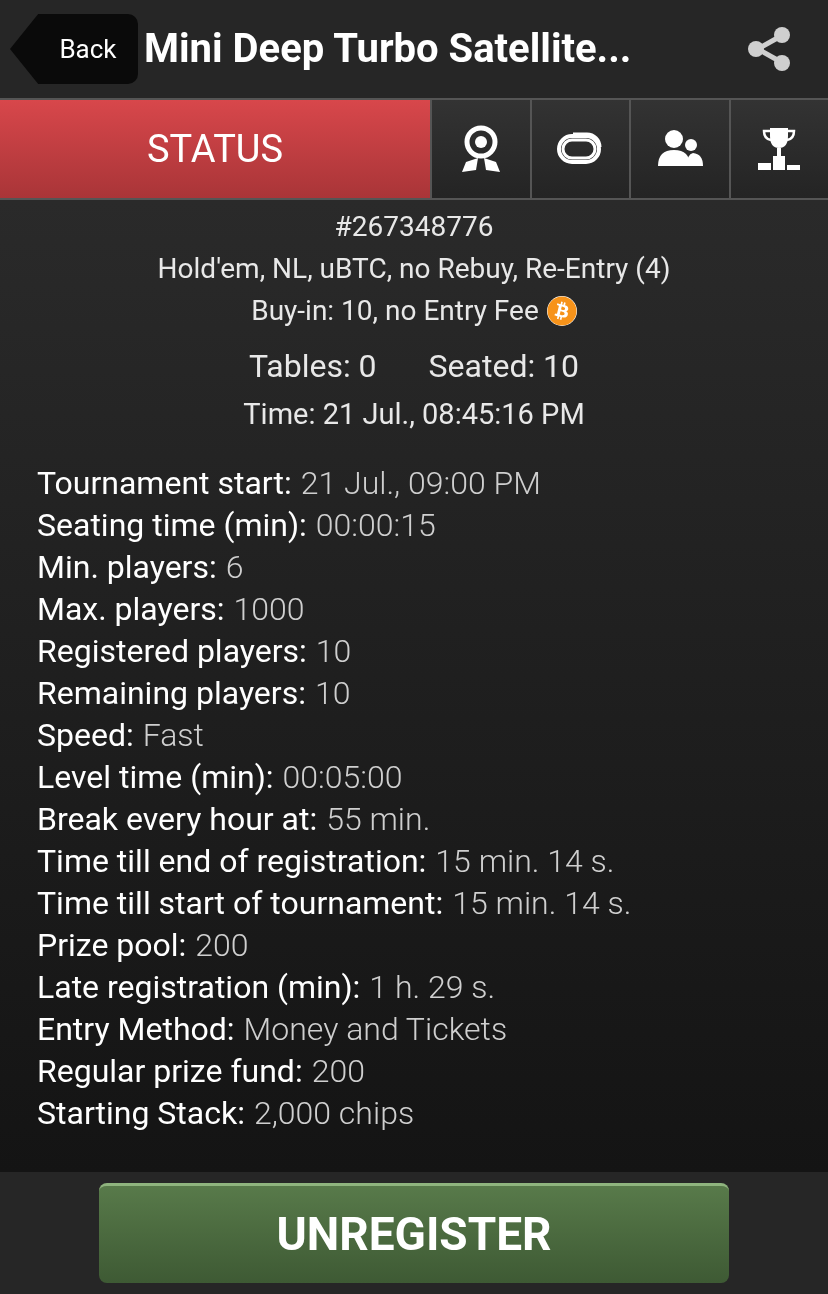 The width and height of the screenshot is (828, 1294). What do you see at coordinates (170, 1071) in the screenshot?
I see `detail-label: Regular prize fund:` at bounding box center [170, 1071].